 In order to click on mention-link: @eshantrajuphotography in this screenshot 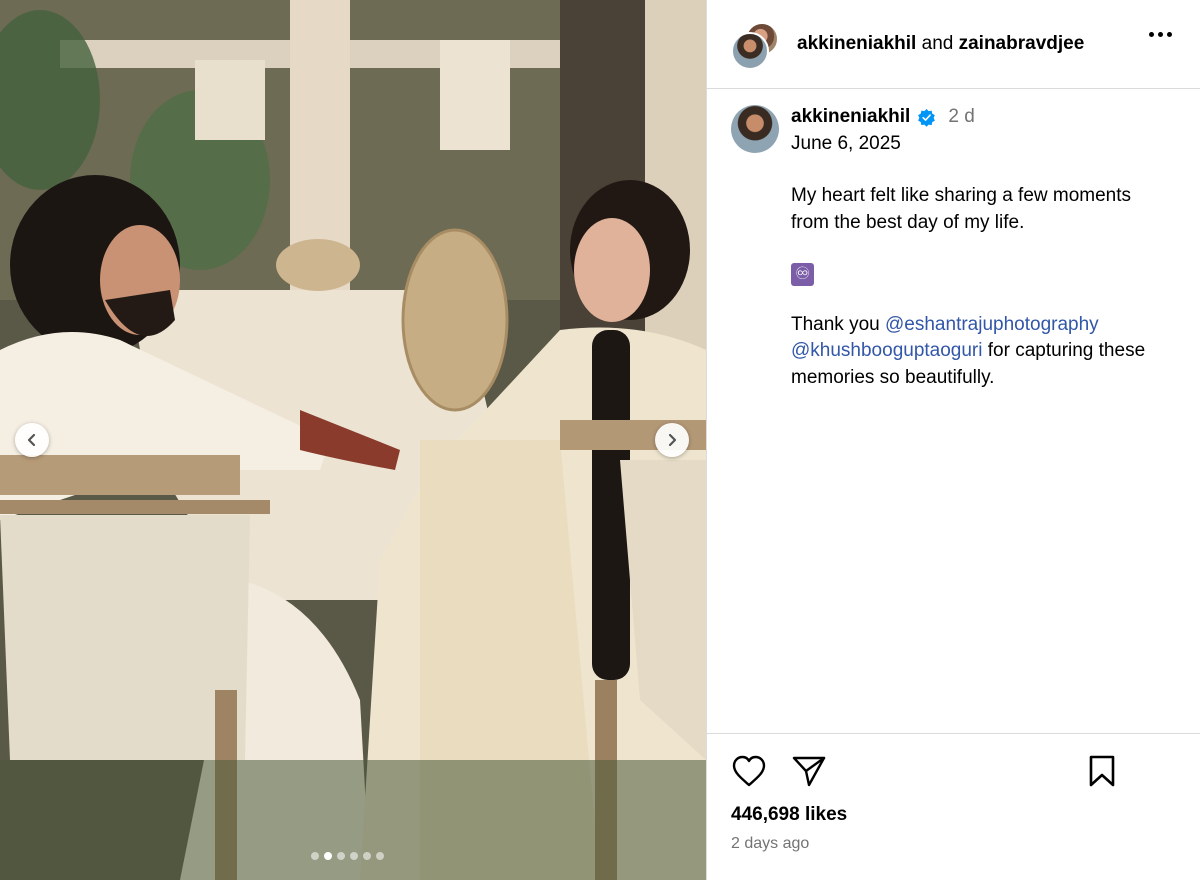, I will do `click(992, 324)`.